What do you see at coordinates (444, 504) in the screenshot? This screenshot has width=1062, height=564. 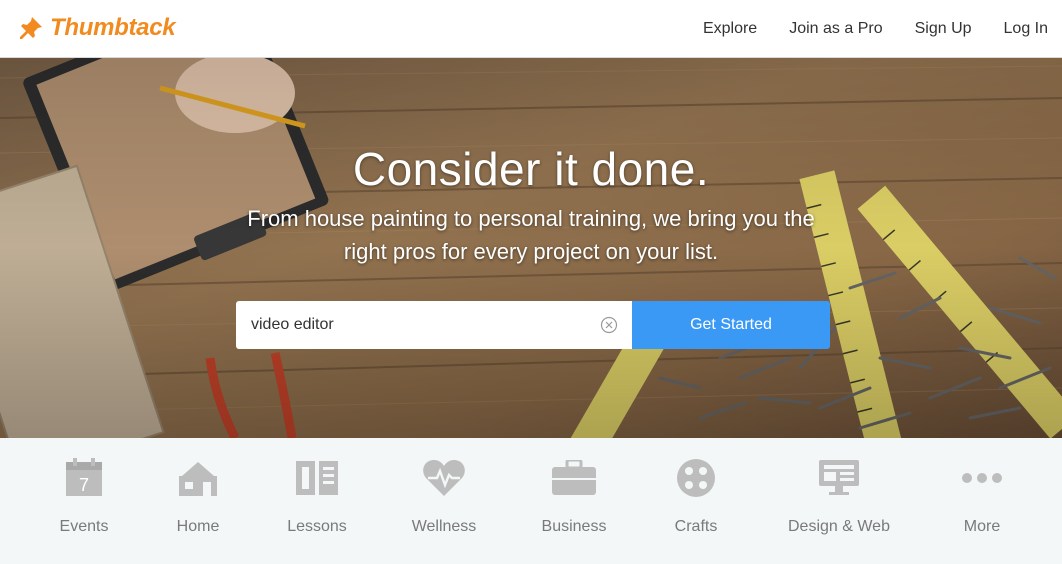 I see `category-wellness: Wellness` at bounding box center [444, 504].